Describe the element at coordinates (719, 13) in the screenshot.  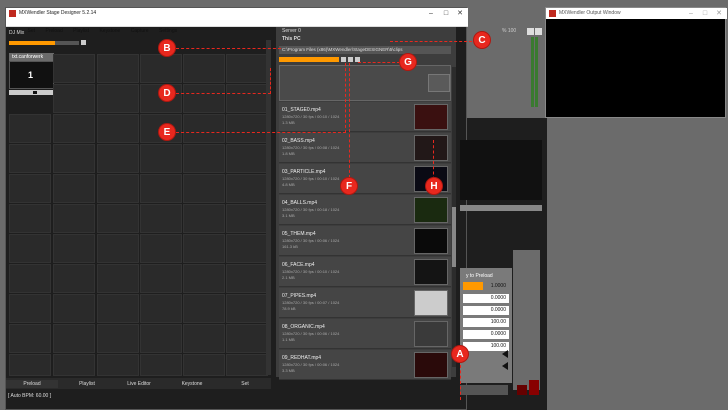
I see `output-close-icon: ✕` at that location.